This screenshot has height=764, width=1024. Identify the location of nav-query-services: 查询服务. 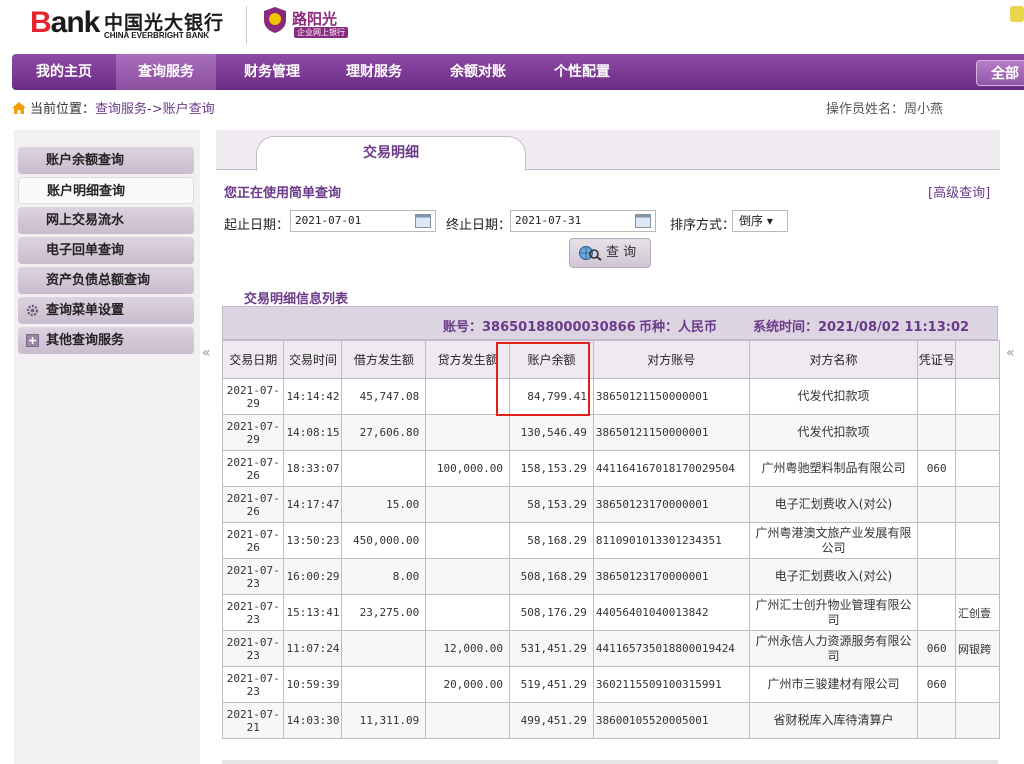
(166, 72).